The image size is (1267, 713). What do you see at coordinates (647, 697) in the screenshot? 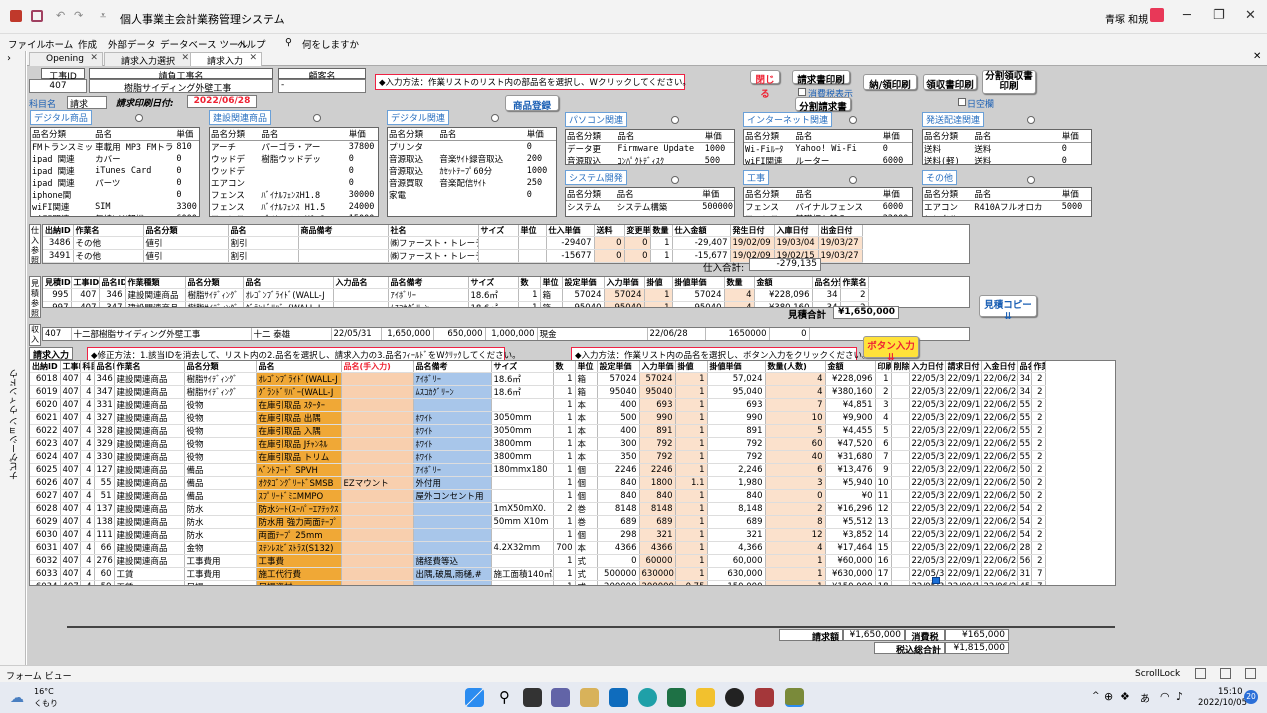
I see `edge-icon` at bounding box center [647, 697].